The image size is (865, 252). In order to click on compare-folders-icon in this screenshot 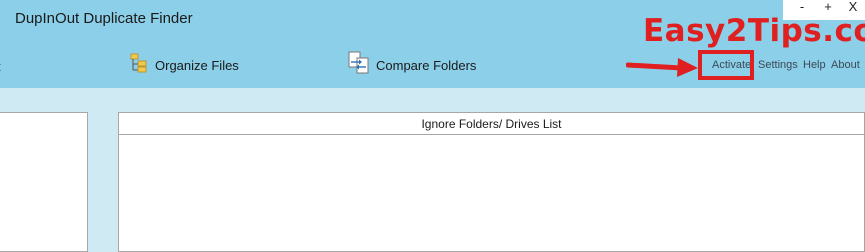, I will do `click(359, 65)`.